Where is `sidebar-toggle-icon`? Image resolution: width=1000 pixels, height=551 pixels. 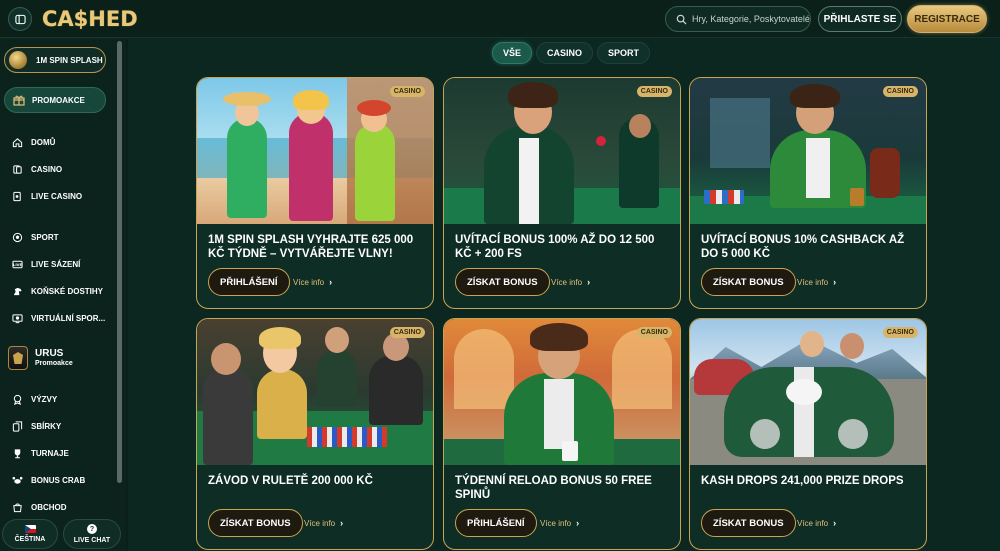 sidebar-toggle-icon is located at coordinates (20, 19).